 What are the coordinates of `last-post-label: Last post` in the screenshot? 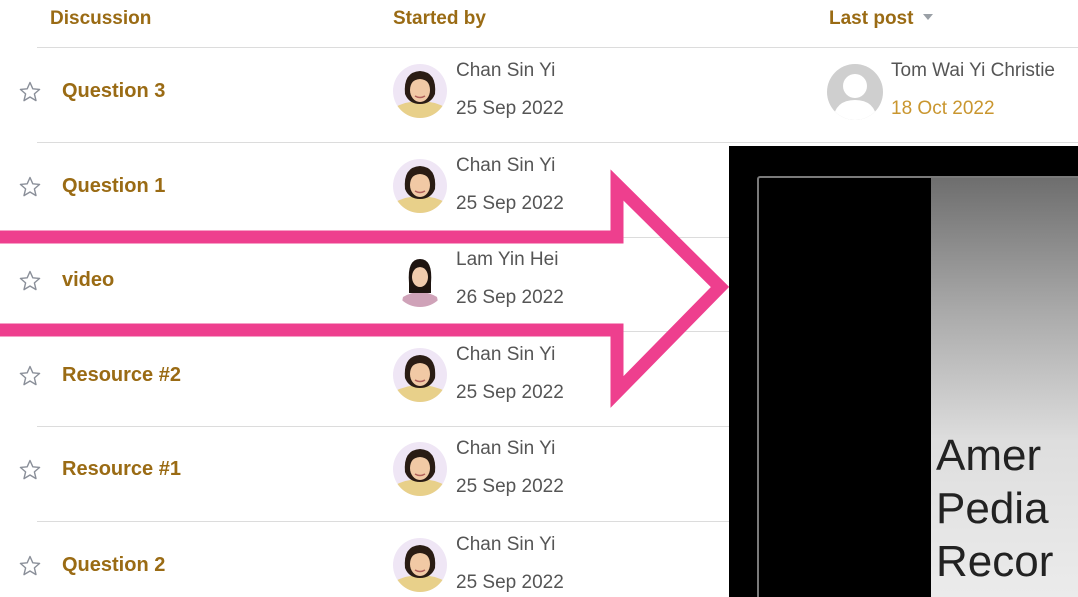 It's located at (871, 18).